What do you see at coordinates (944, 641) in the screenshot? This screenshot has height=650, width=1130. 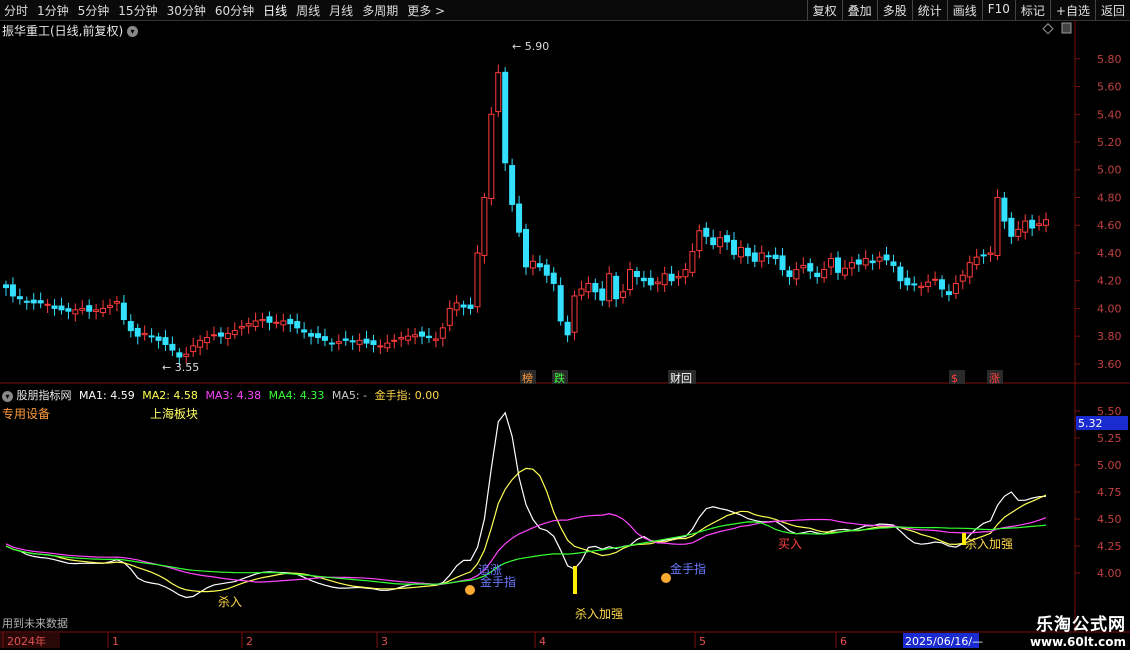 I see `current-date-label: 2025/06/16/—` at bounding box center [944, 641].